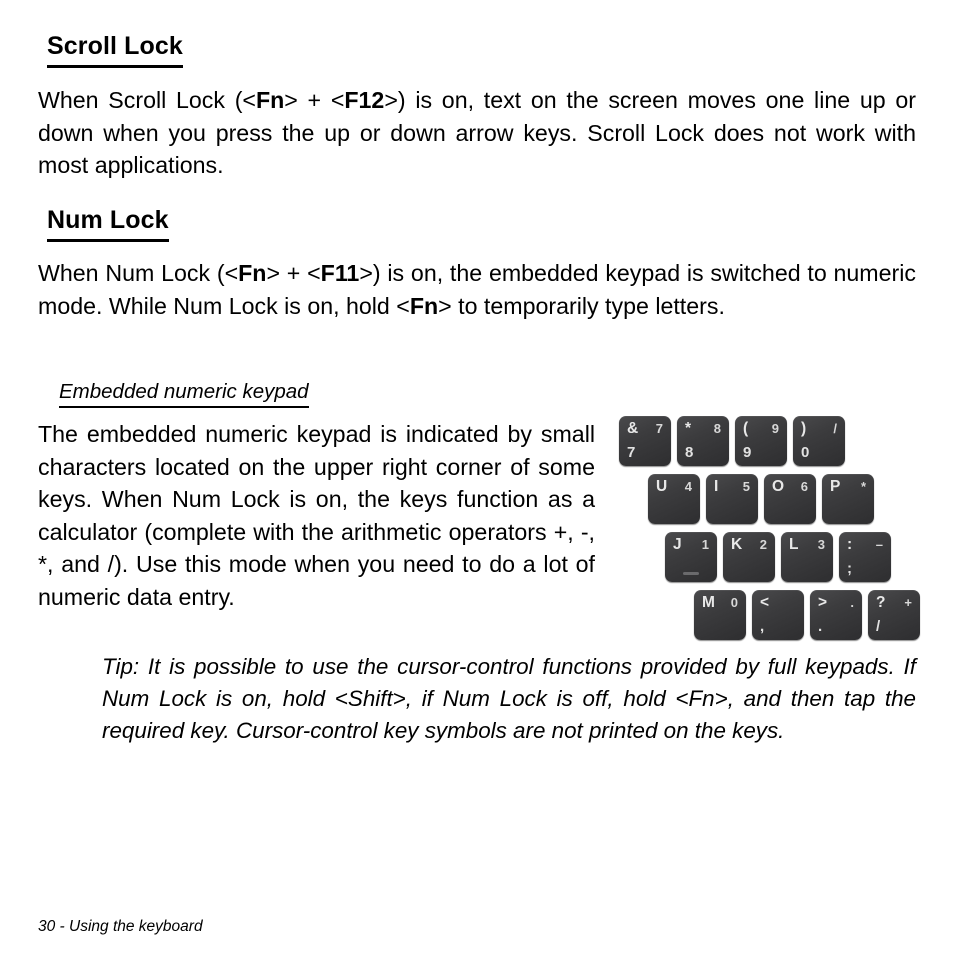  What do you see at coordinates (115, 50) in the screenshot?
I see `heading-scroll-lock: Scroll Lock` at bounding box center [115, 50].